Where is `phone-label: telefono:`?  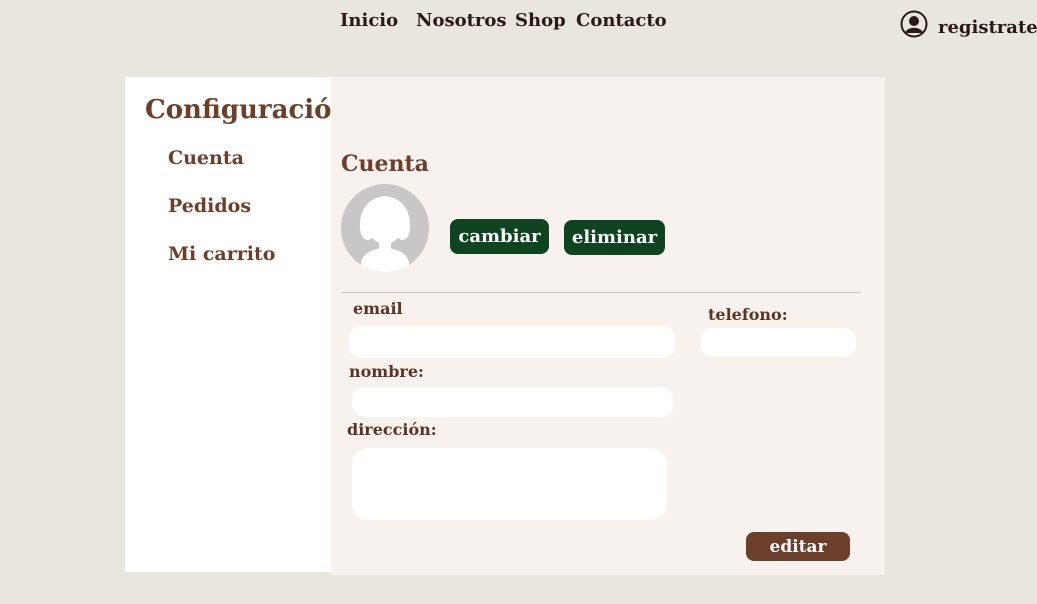
phone-label: telefono: is located at coordinates (748, 314).